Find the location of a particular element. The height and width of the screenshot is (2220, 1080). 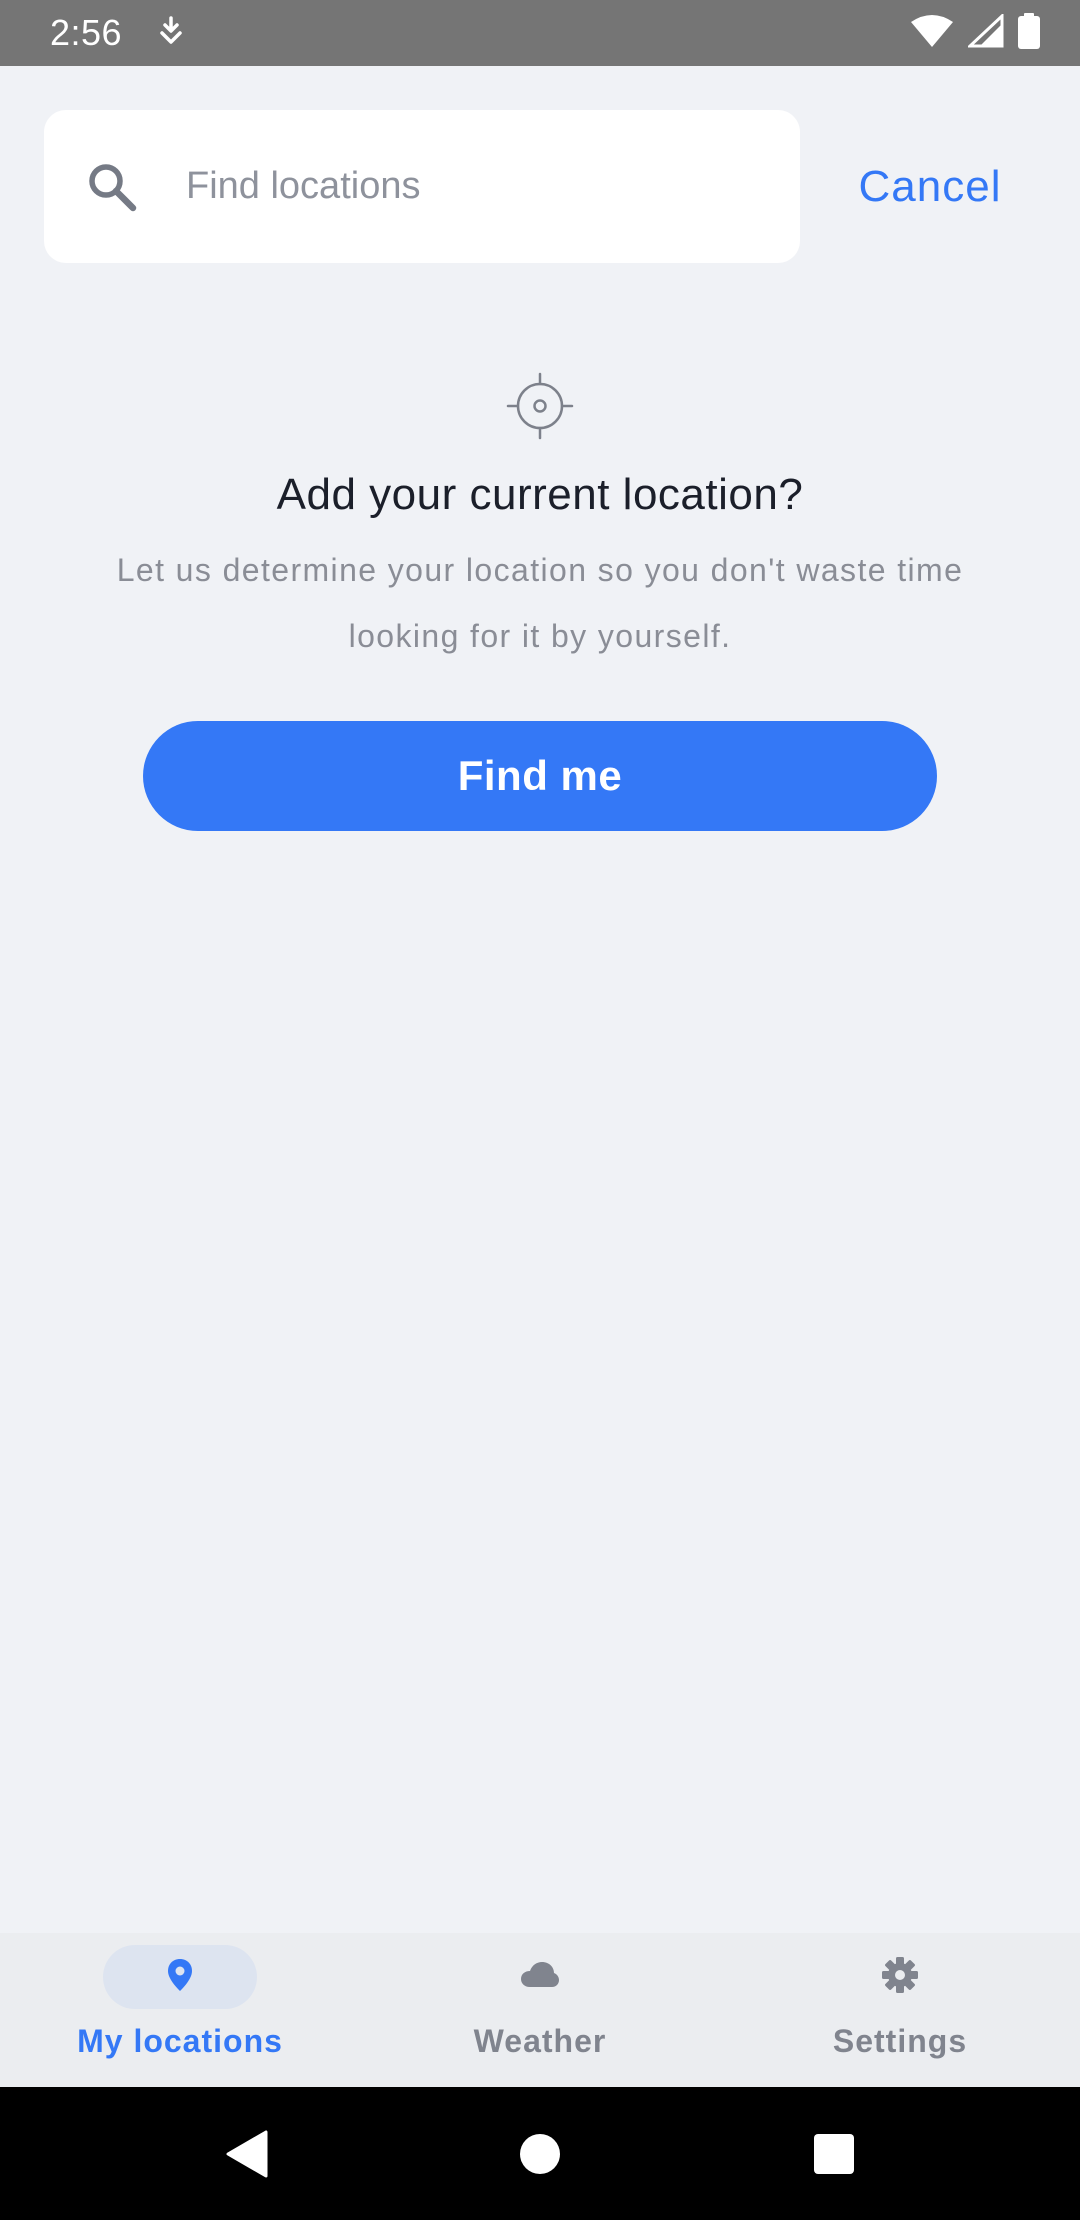

system-navigation-bar is located at coordinates (540, 2153).